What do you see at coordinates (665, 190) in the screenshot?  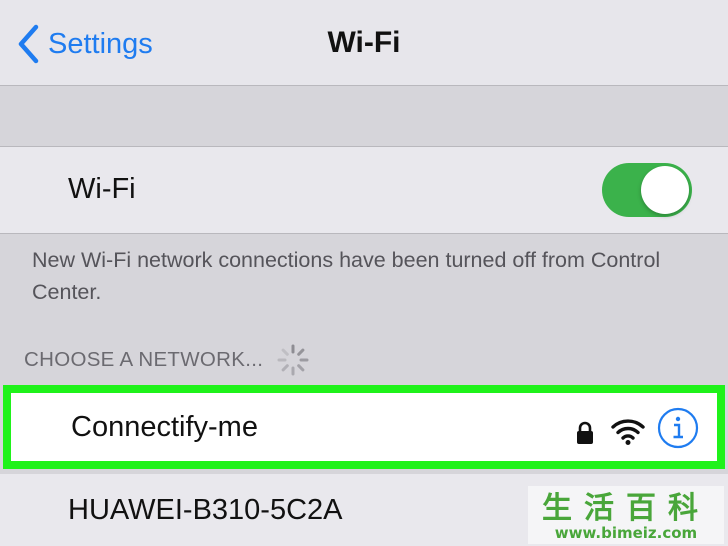 I see `toggle-knob` at bounding box center [665, 190].